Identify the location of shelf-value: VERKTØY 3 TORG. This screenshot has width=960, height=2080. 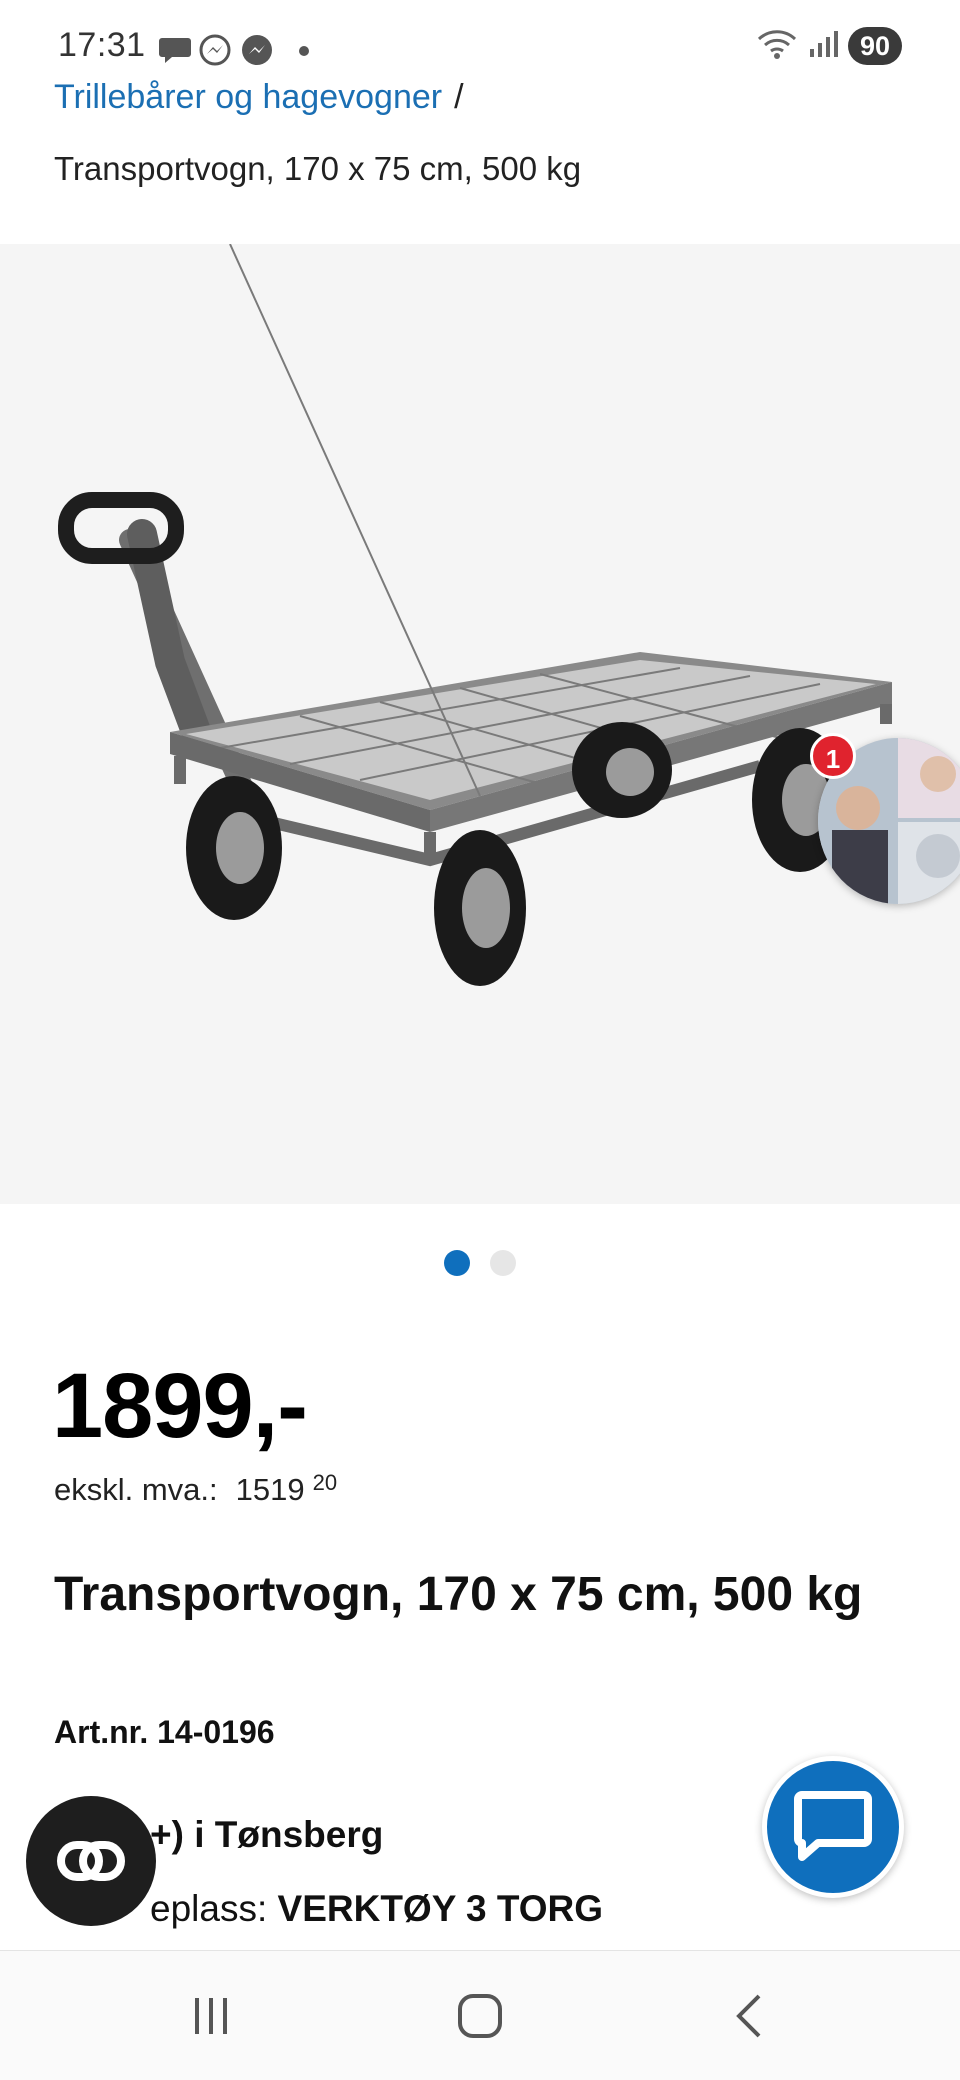
(440, 1908).